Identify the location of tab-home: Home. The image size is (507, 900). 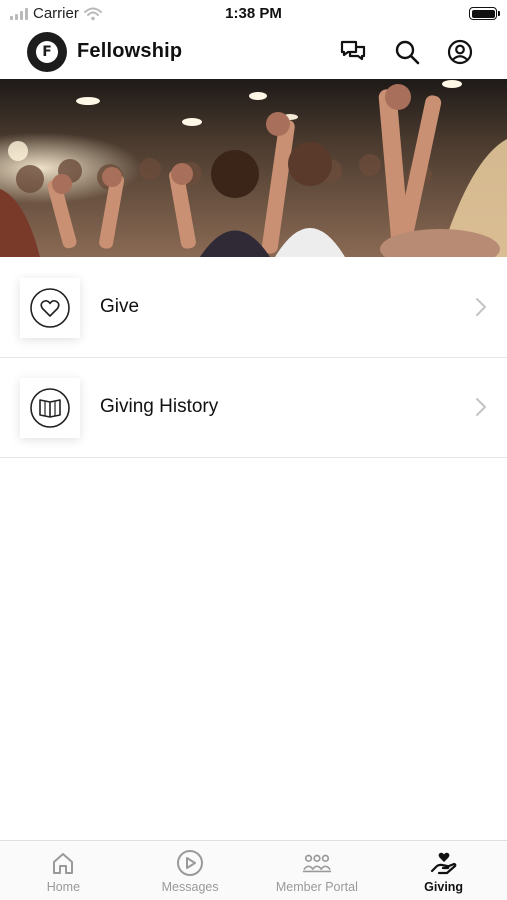
(63, 870).